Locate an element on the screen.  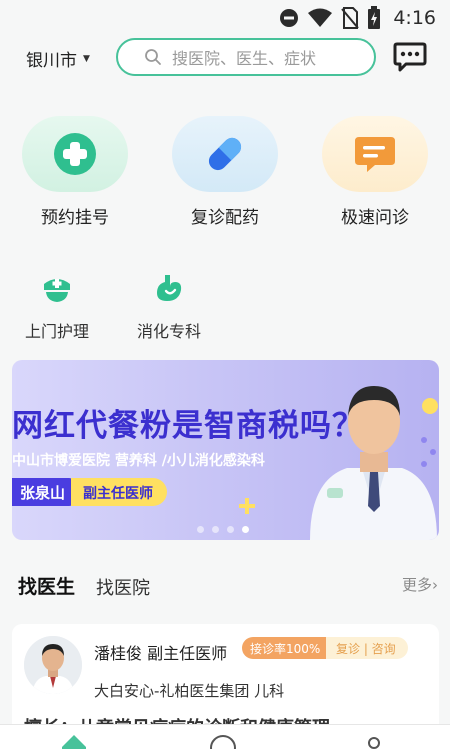
battery-charging-icon is located at coordinates (374, 17).